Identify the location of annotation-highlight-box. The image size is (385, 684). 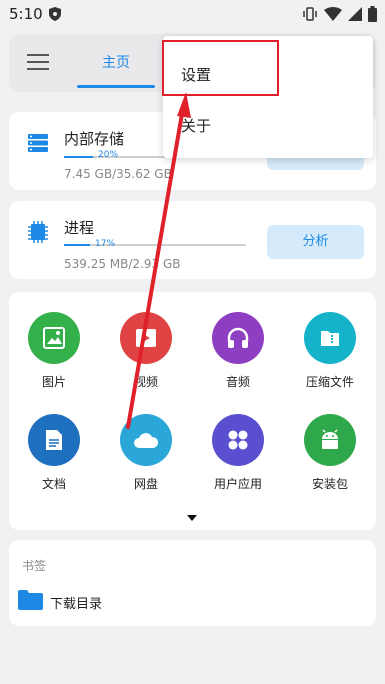
(220, 68).